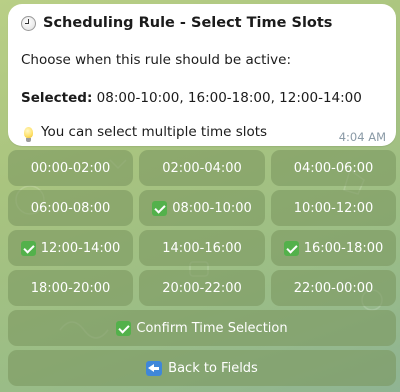  I want to click on clock-icon, so click(28, 23).